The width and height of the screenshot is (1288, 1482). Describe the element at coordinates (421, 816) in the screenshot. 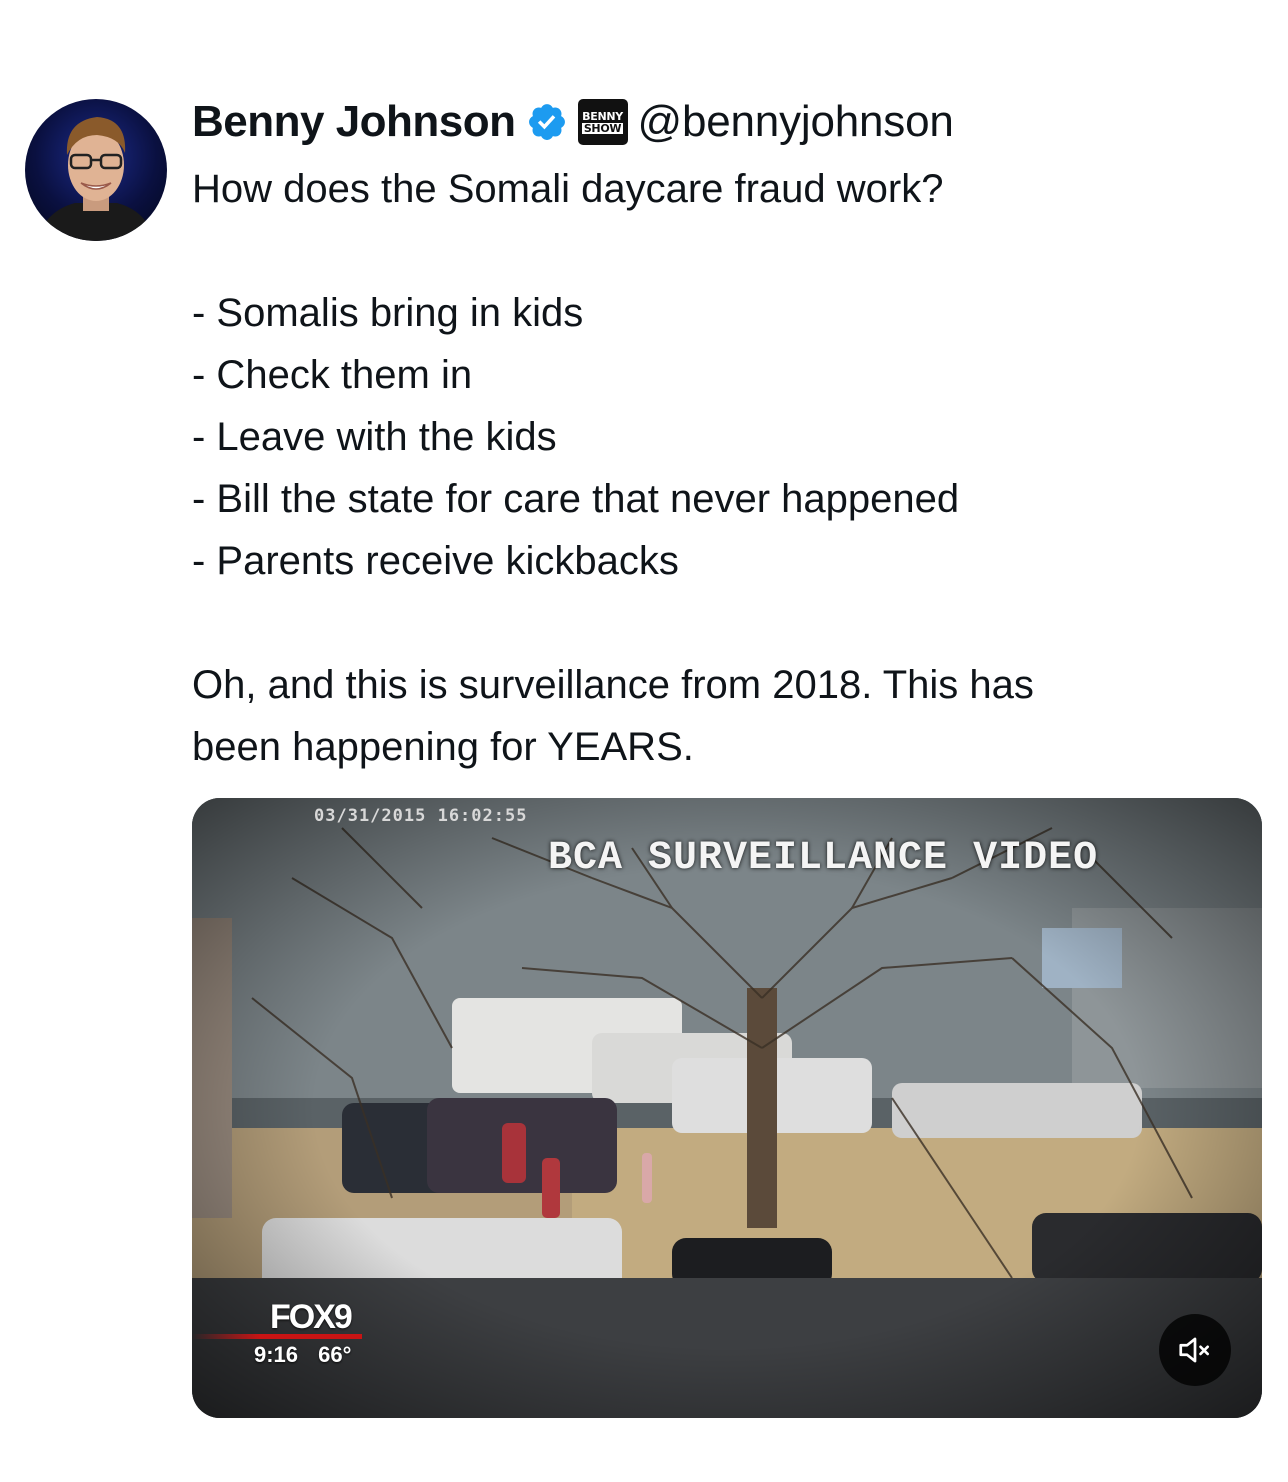

I see `video-timestamp-overlay: 03/31/2015 16:02:55` at that location.